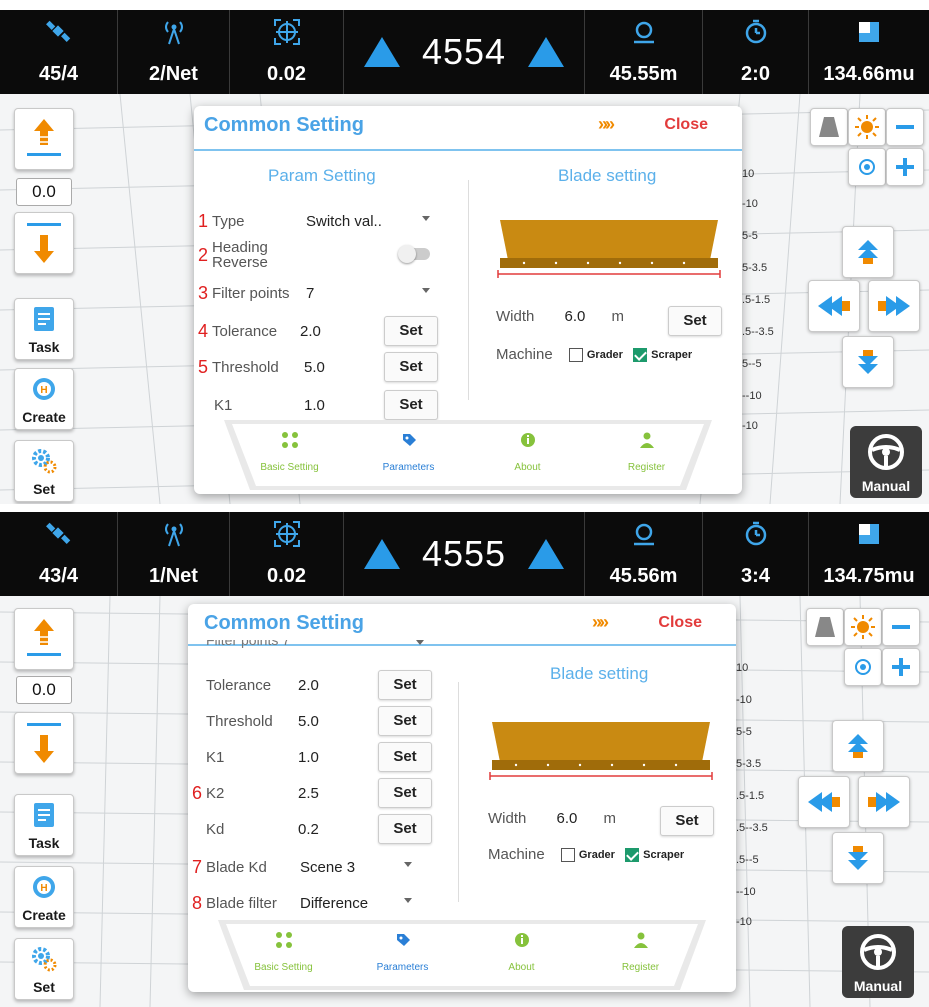  I want to click on plus-icon, so click(901, 667).